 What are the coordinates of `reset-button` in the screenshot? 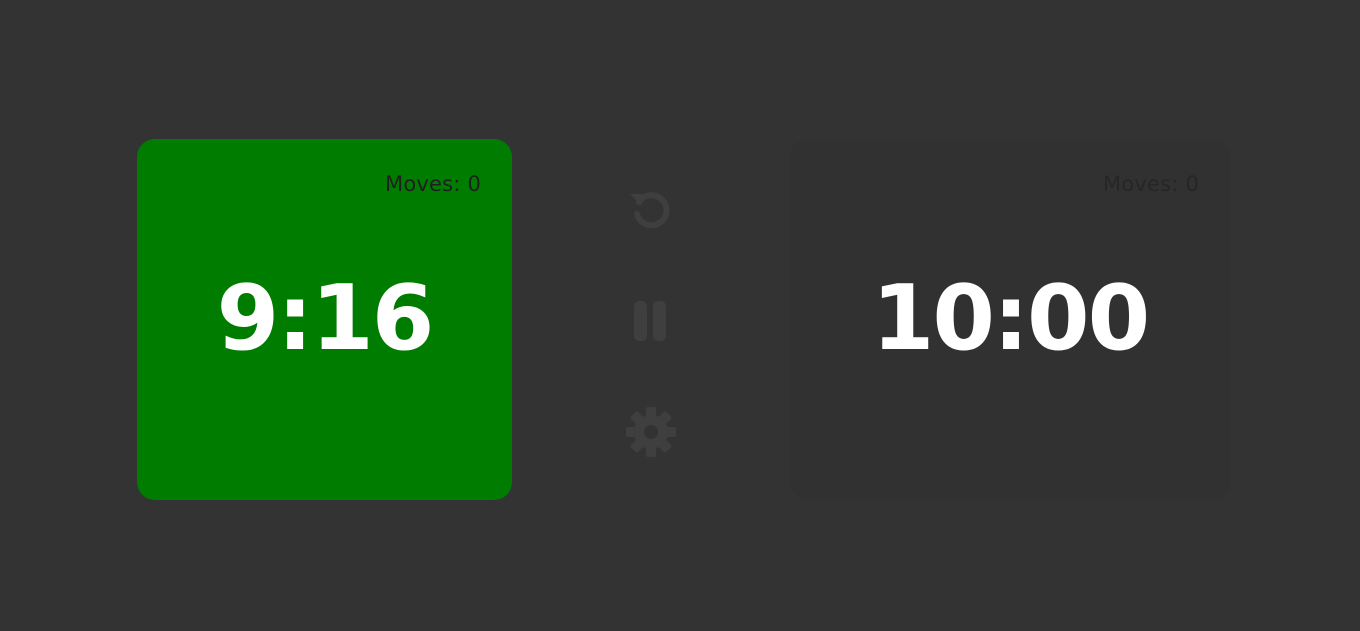 It's located at (651, 210).